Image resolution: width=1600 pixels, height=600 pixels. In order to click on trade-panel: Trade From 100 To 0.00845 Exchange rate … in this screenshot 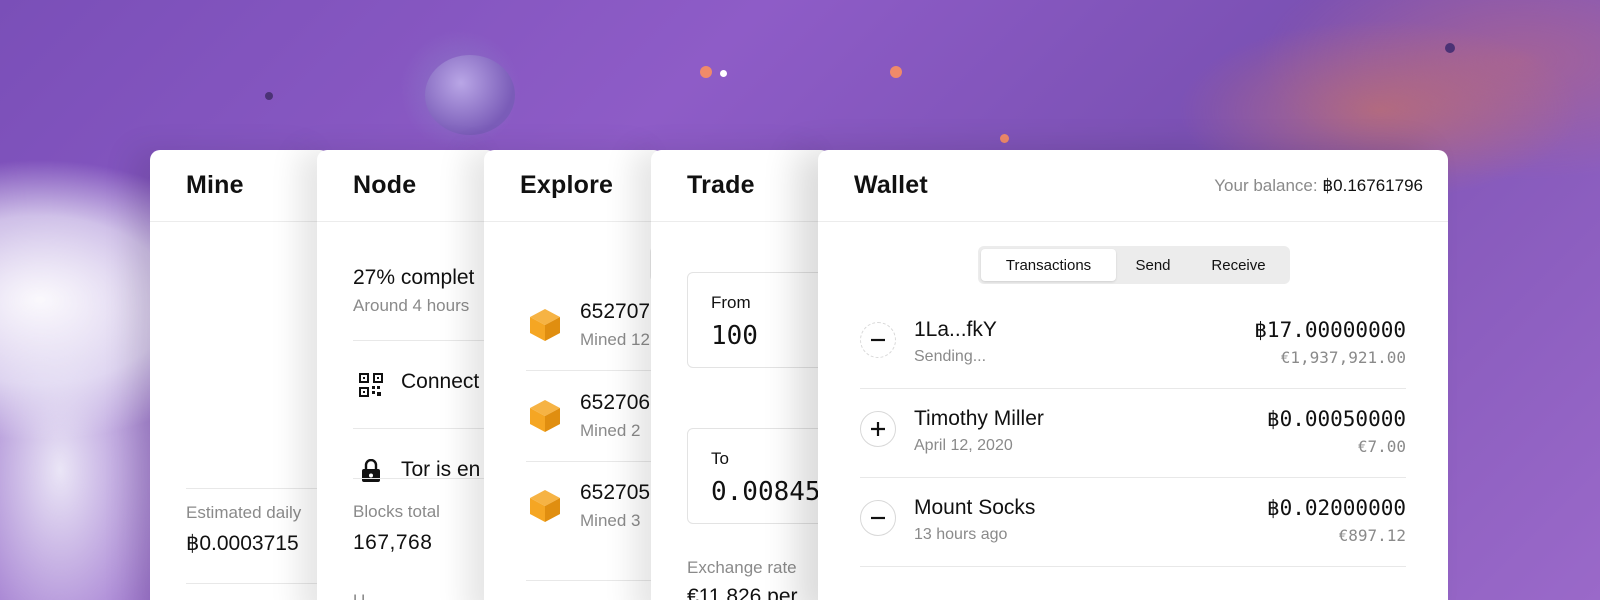, I will do `click(741, 375)`.